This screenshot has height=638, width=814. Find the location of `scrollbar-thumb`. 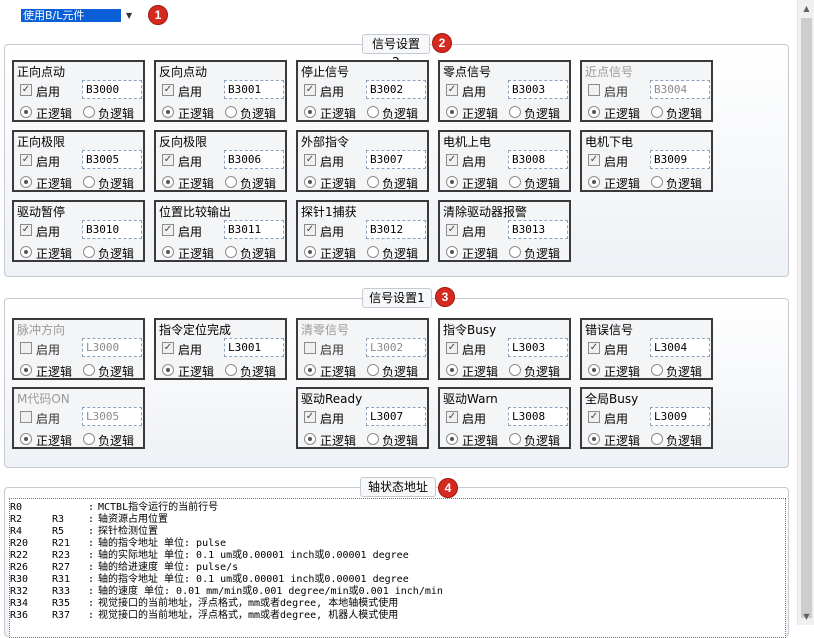

scrollbar-thumb is located at coordinates (806, 318).